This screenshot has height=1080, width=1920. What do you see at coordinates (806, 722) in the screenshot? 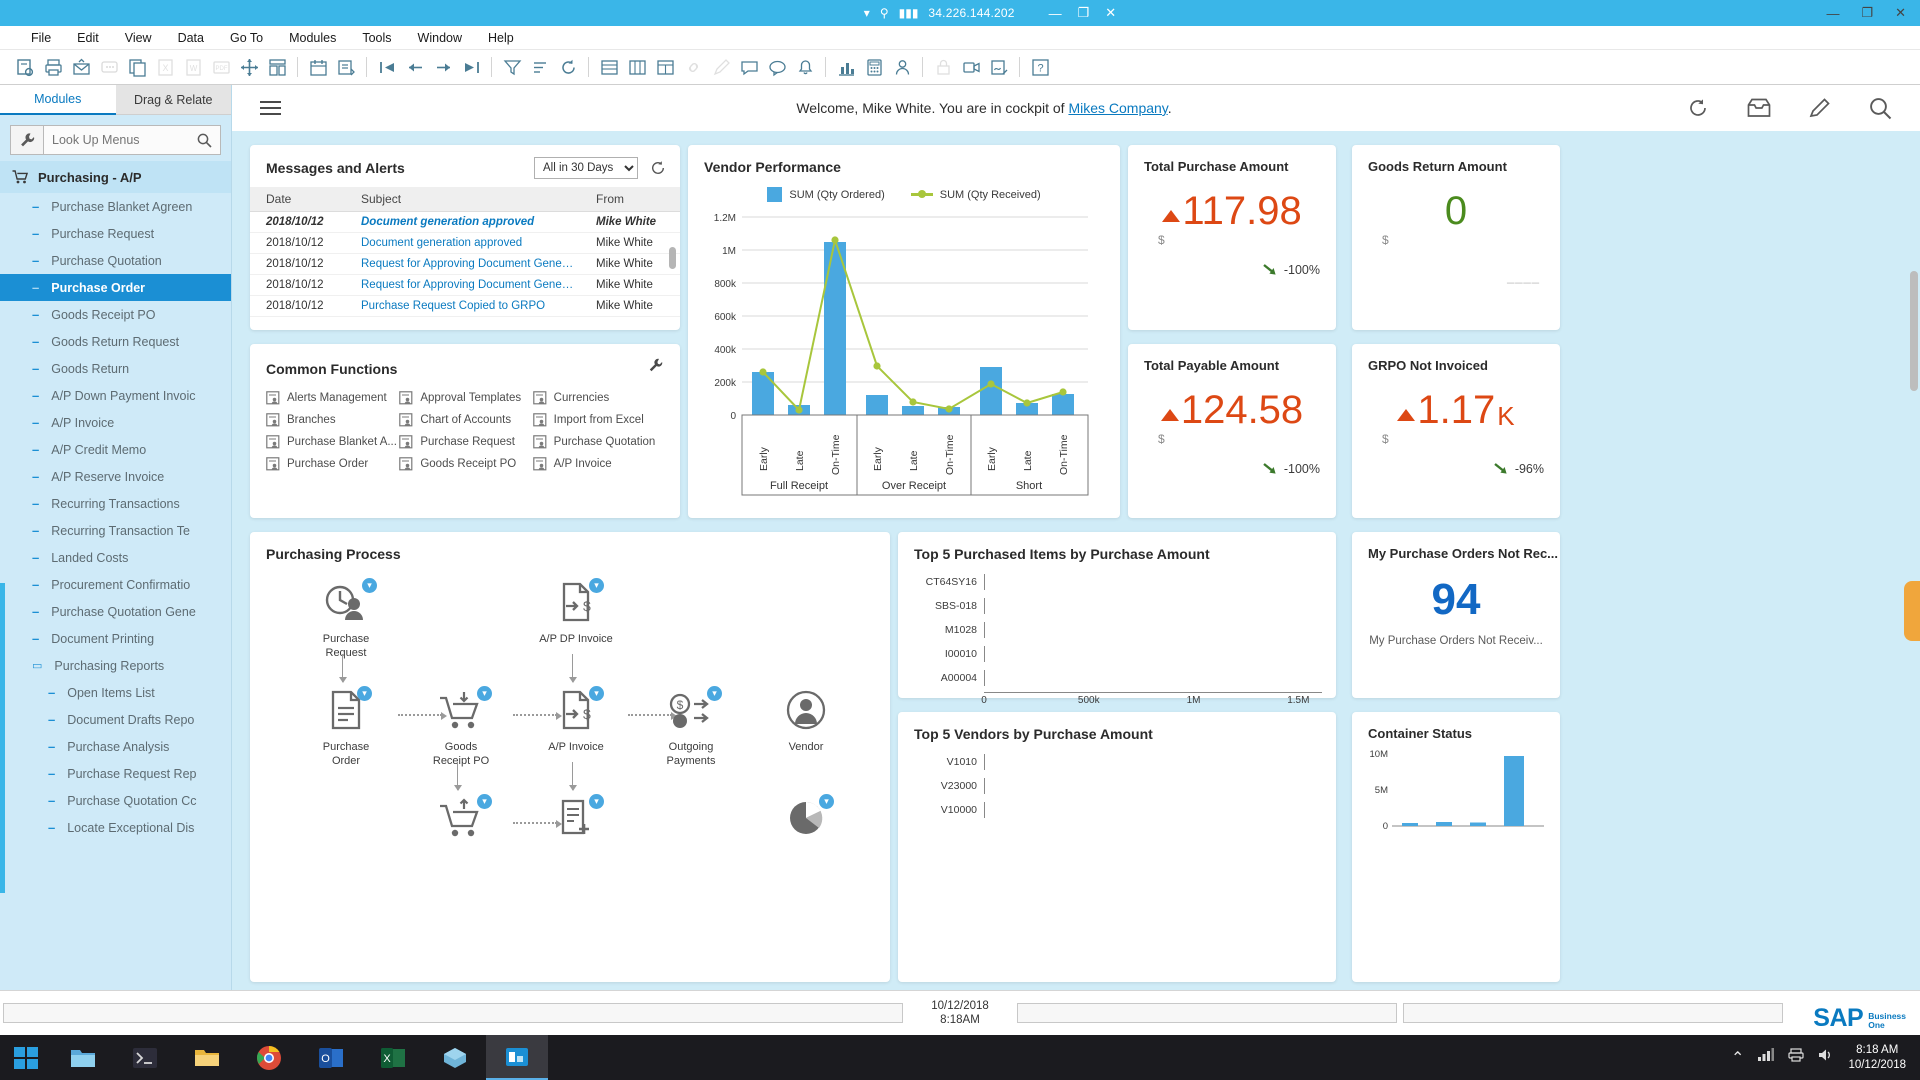
I see `process-node-vendor: Vendor` at bounding box center [806, 722].